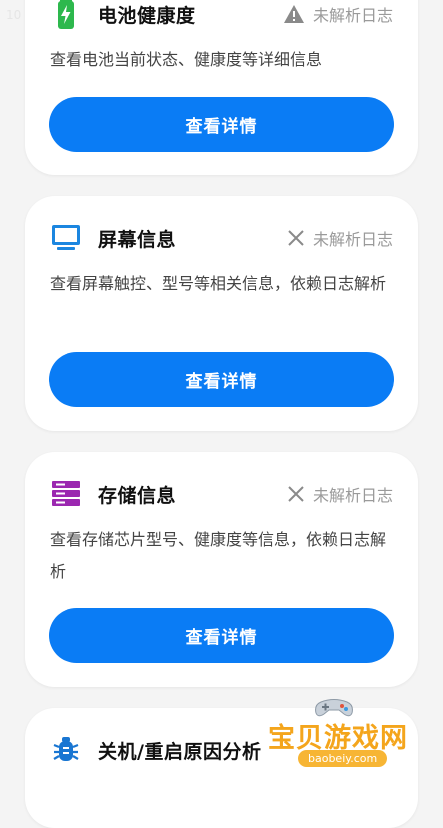 The image size is (443, 828). Describe the element at coordinates (343, 758) in the screenshot. I see `watermark-url: baobeiy.com` at that location.